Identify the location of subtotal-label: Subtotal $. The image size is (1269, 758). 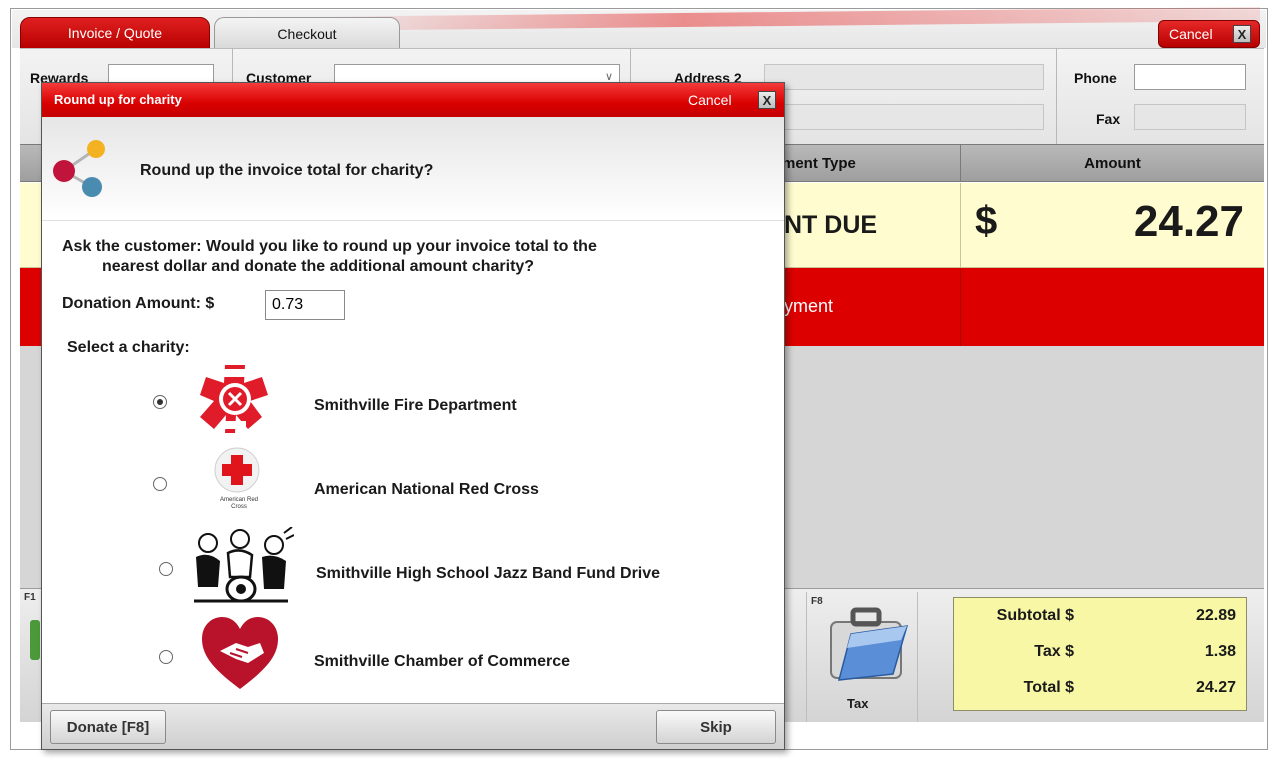
(1035, 615).